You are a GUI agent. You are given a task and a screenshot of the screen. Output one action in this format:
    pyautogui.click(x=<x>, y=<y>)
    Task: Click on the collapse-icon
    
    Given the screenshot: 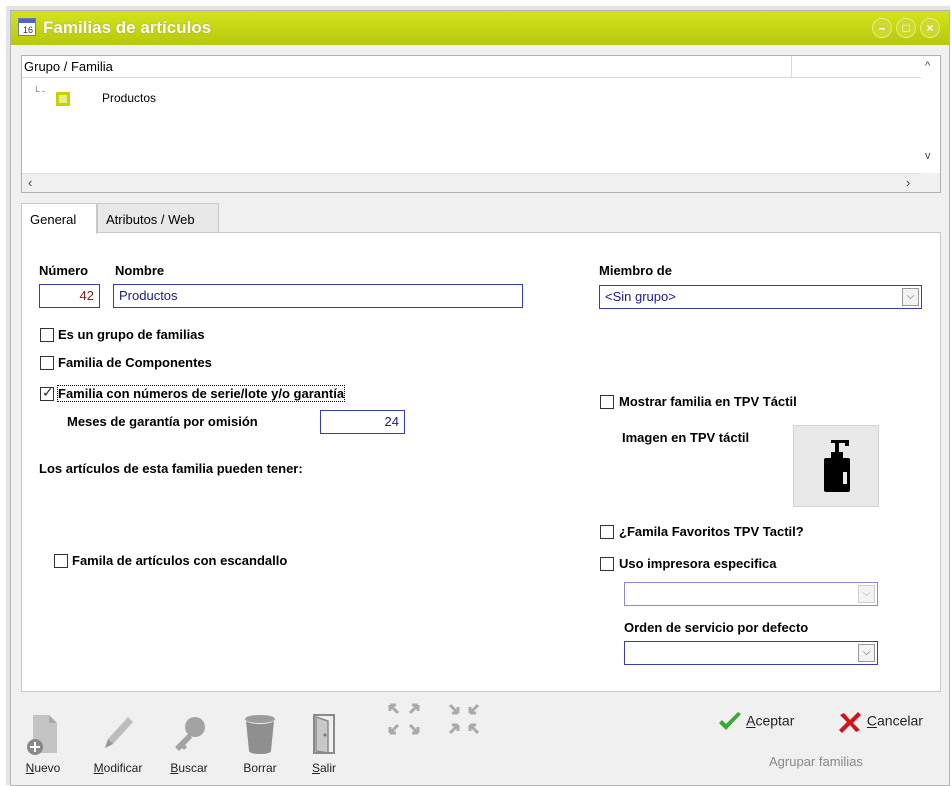 What is the action you would take?
    pyautogui.click(x=464, y=722)
    